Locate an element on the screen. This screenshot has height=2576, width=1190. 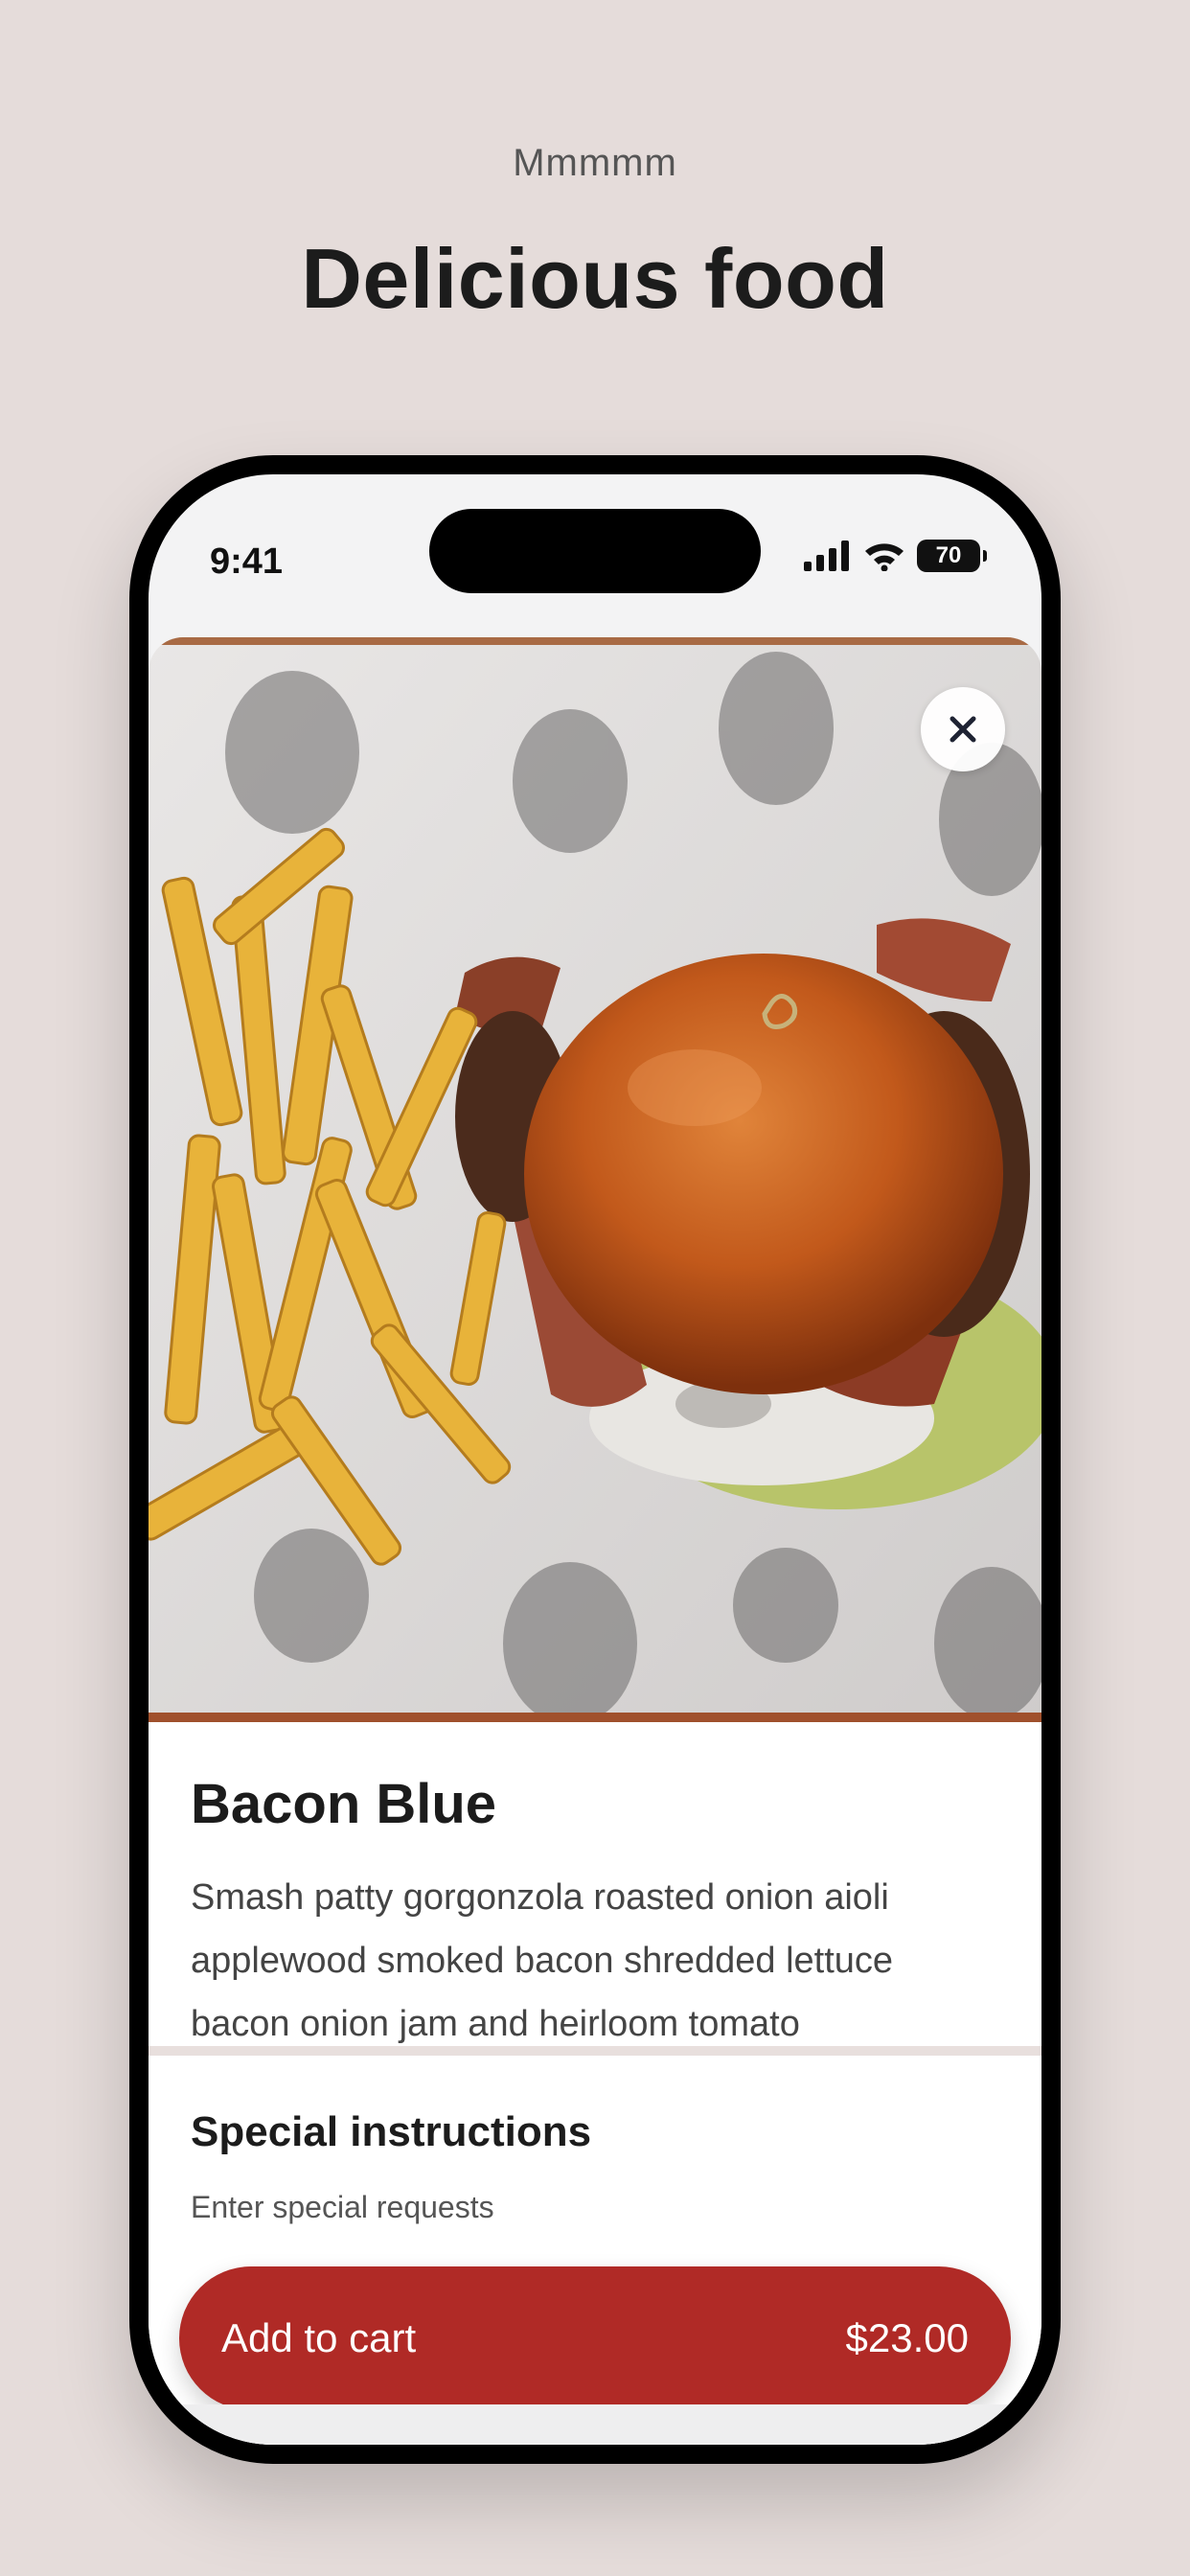
special-instructions-input is located at coordinates (526, 2207).